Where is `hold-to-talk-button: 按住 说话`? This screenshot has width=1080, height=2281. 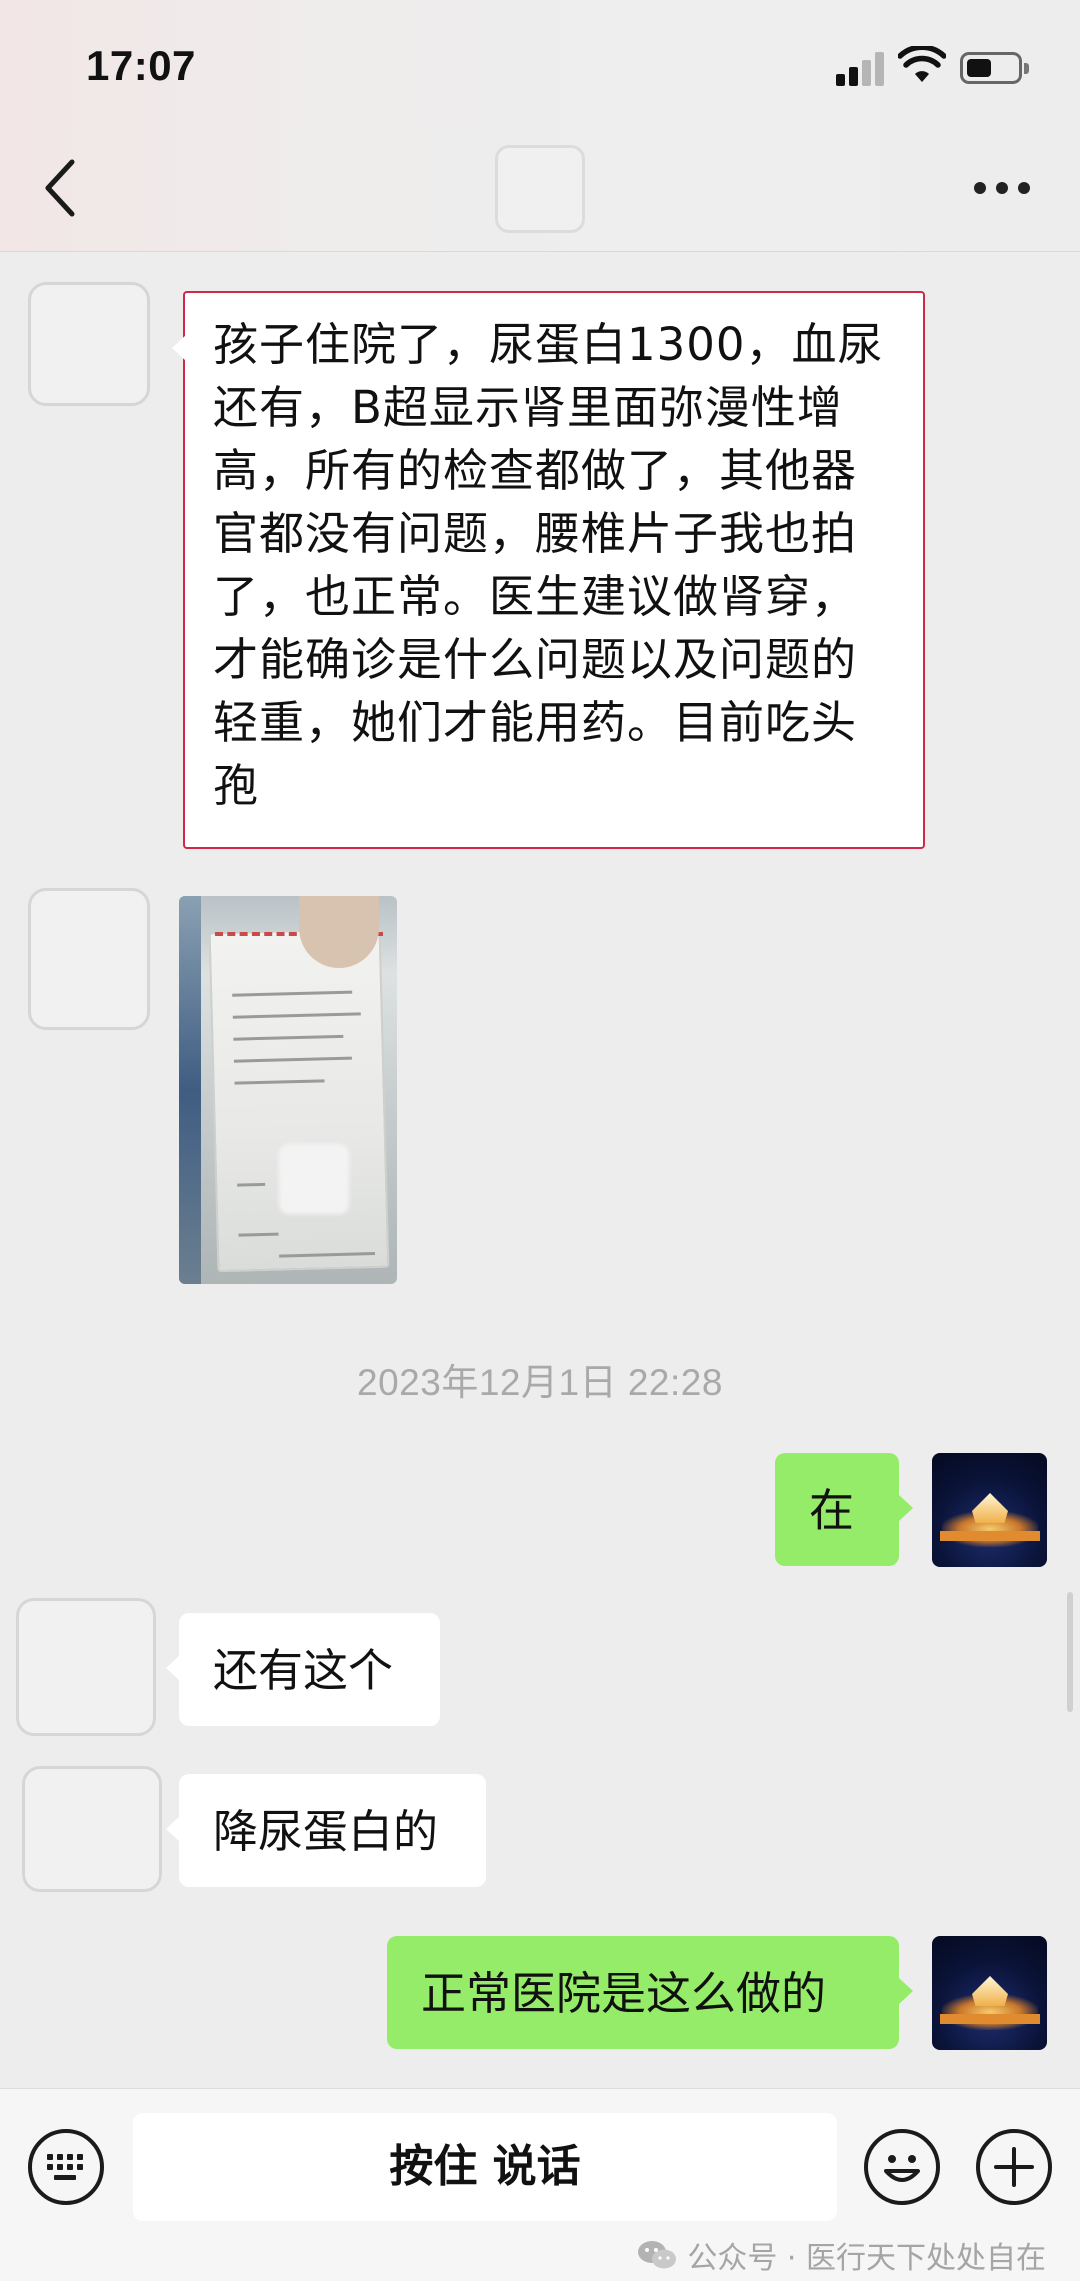
hold-to-talk-button: 按住 说话 is located at coordinates (485, 2167).